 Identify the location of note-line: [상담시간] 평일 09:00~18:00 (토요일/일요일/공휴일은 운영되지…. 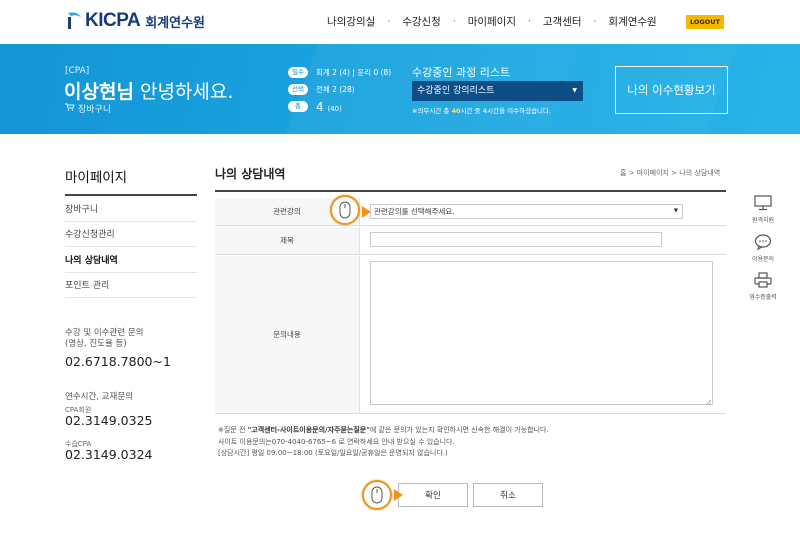
(333, 453).